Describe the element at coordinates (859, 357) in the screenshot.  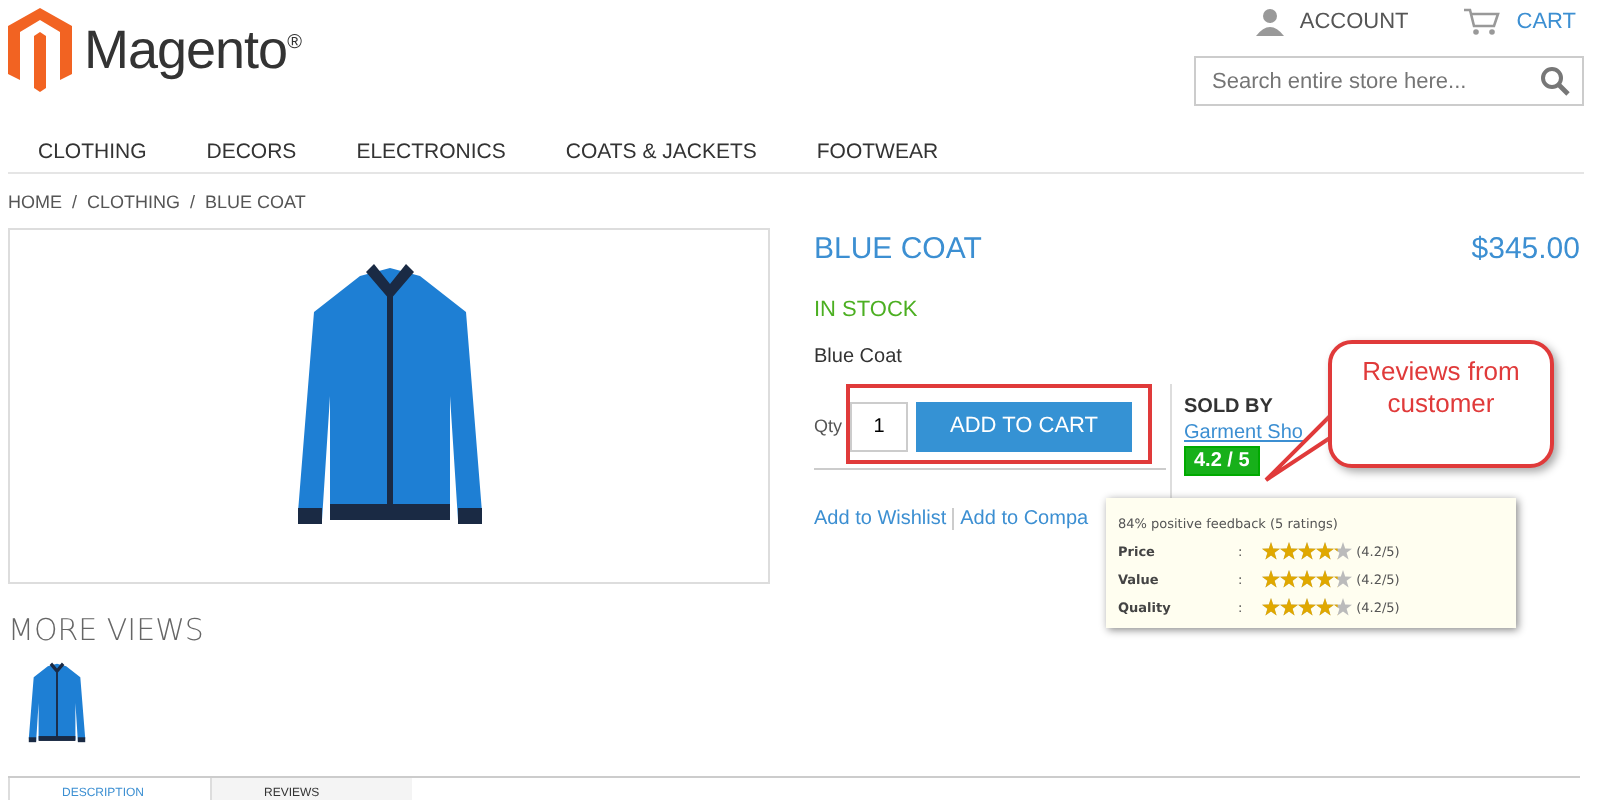
I see `product-name: Blue Coat` at that location.